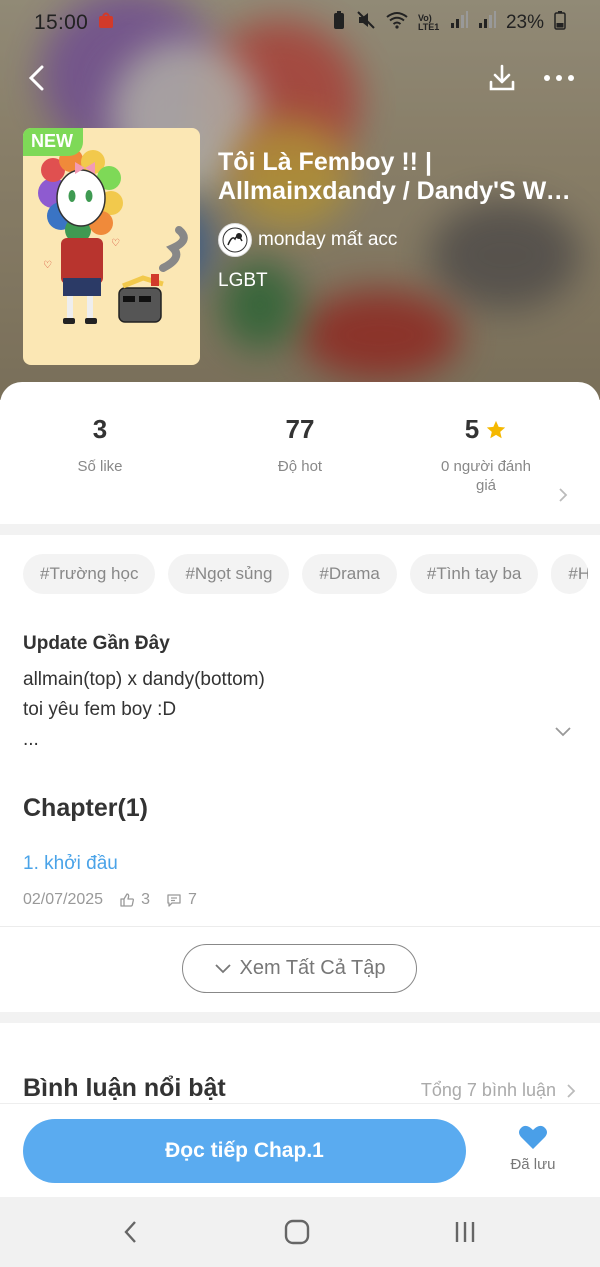 The width and height of the screenshot is (600, 1267). What do you see at coordinates (144, 679) in the screenshot?
I see `update-line: allmain(top) x dandy(bottom)` at bounding box center [144, 679].